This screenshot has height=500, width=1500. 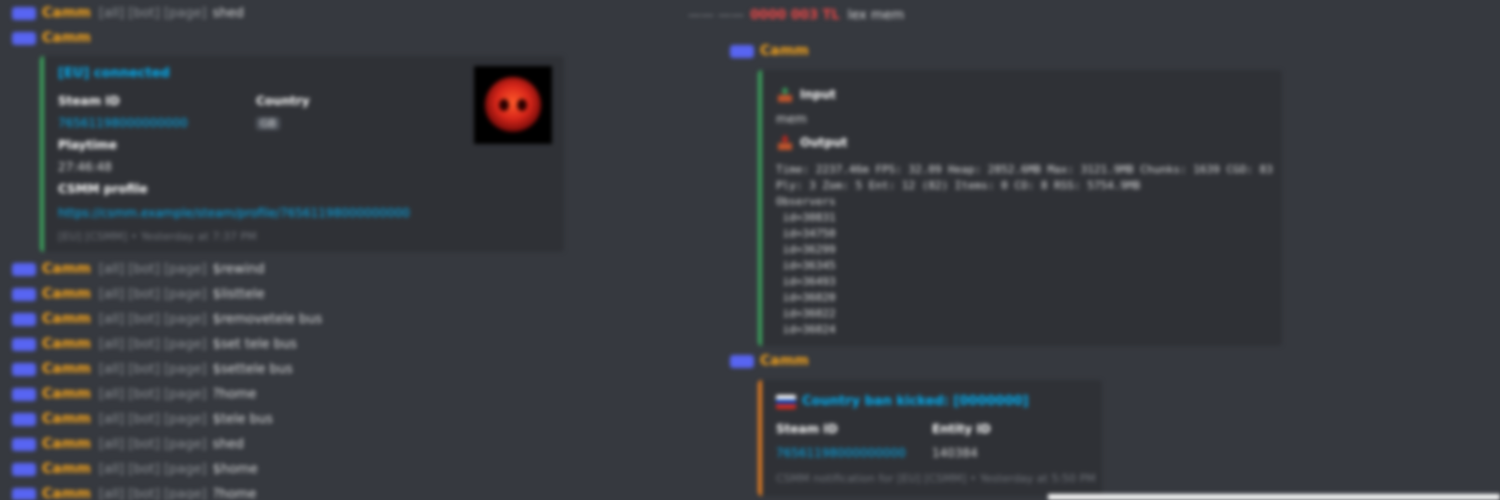 What do you see at coordinates (254, 344) in the screenshot?
I see `message-text: $set tele bus` at bounding box center [254, 344].